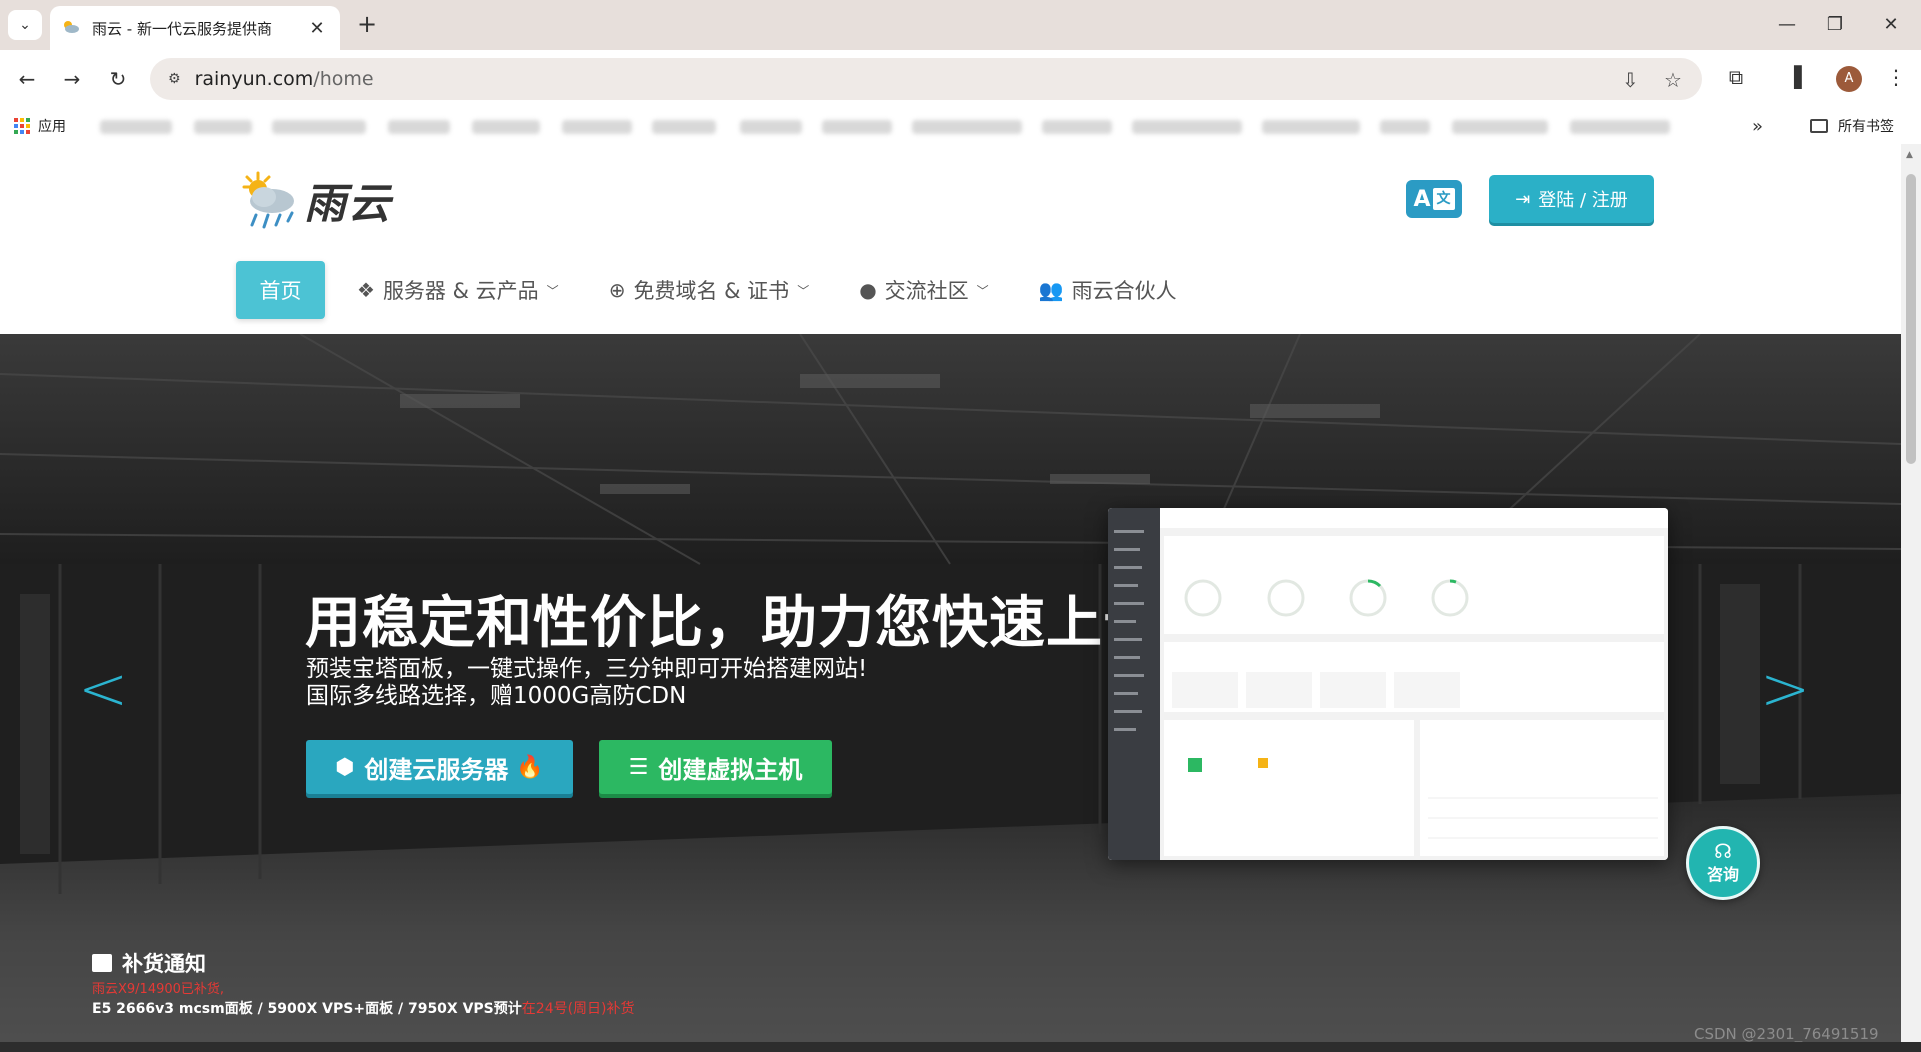 This screenshot has width=1921, height=1052. Describe the element at coordinates (732, 623) in the screenshot. I see `hero-title: 用稳定和性价比，助力您快速上云` at that location.